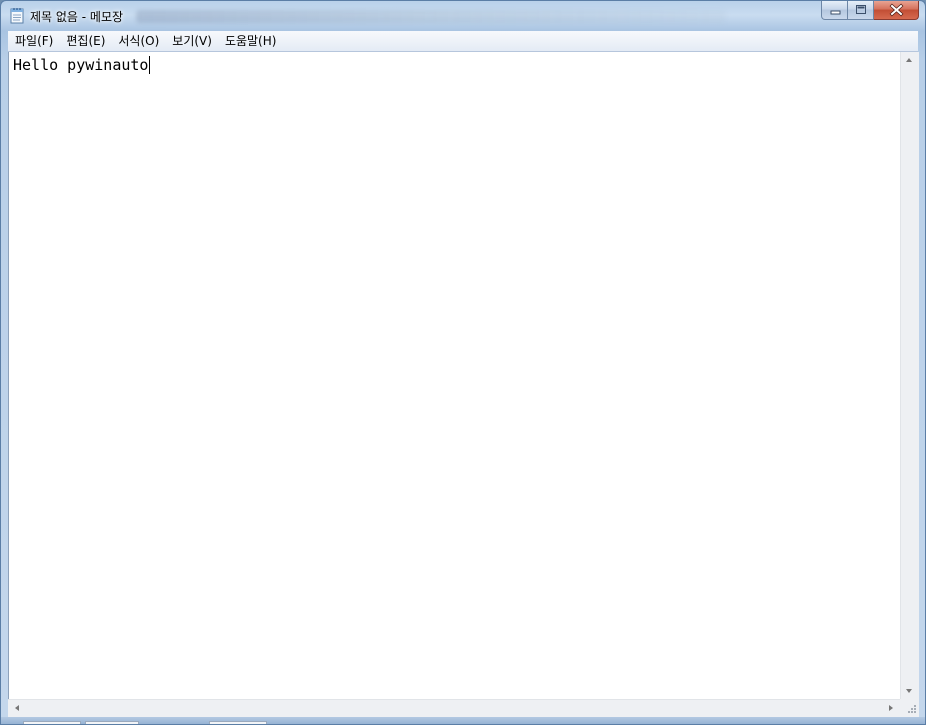 The width and height of the screenshot is (926, 725). What do you see at coordinates (431, 16) in the screenshot?
I see `blurred-background` at bounding box center [431, 16].